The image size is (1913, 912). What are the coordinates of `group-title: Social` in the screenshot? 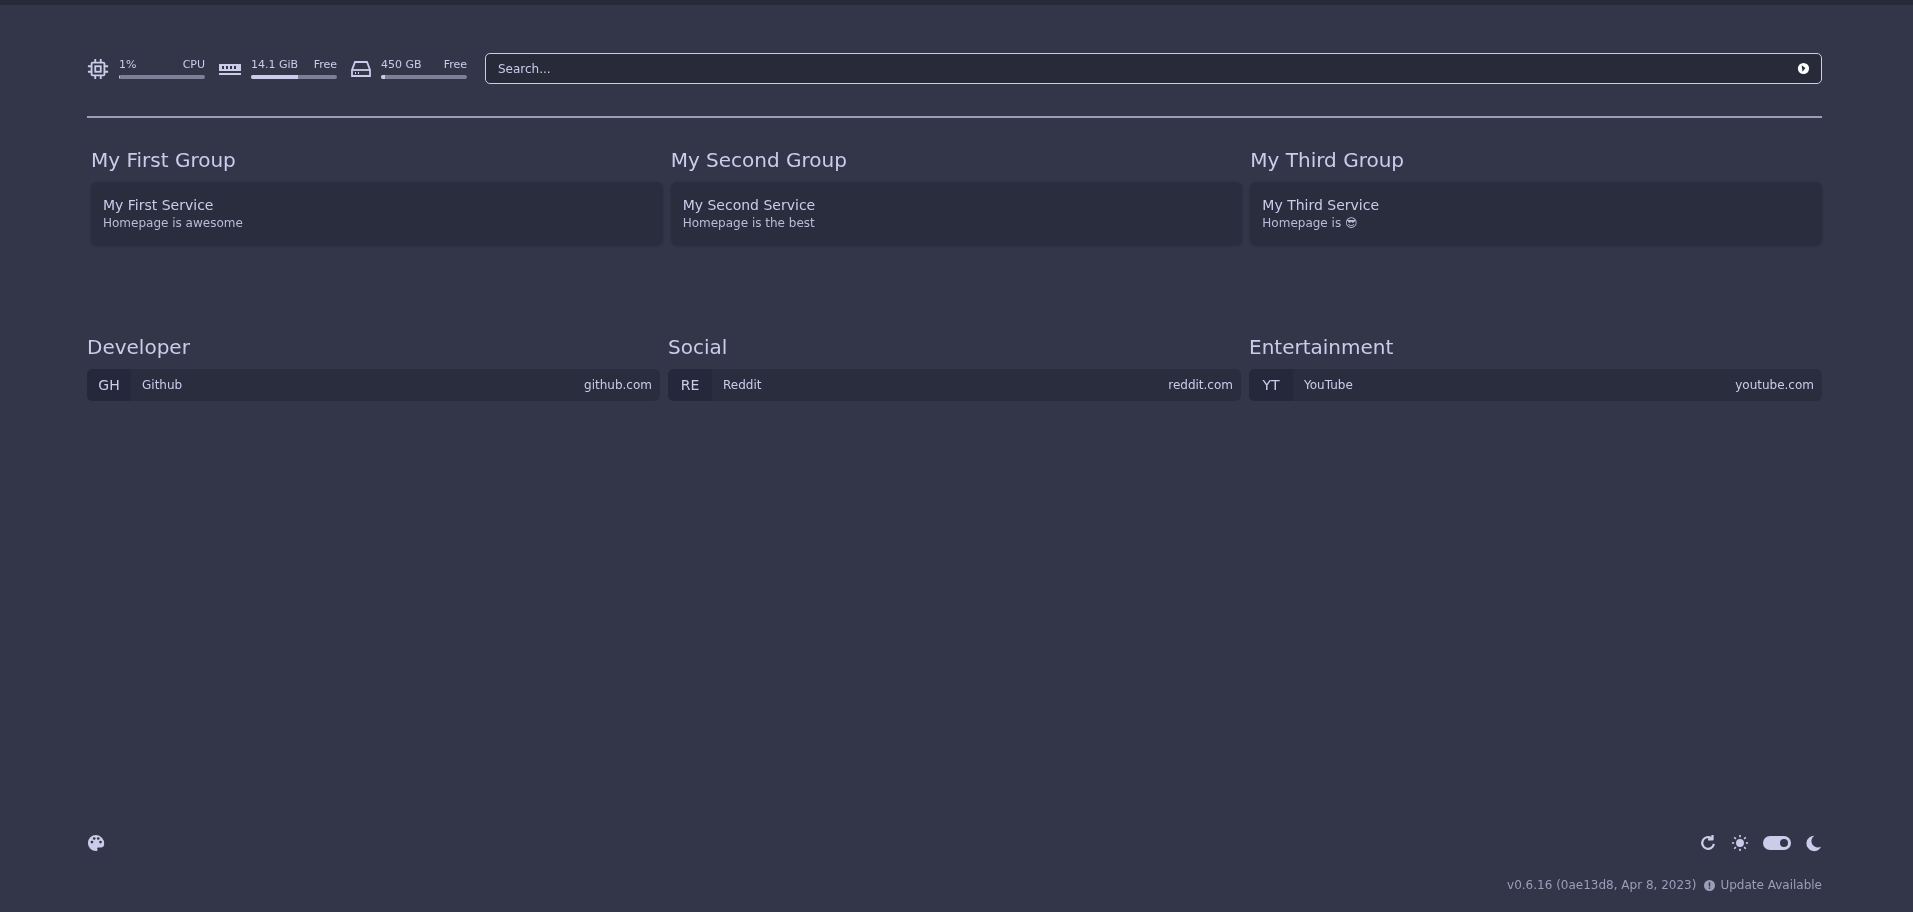 It's located at (698, 347).